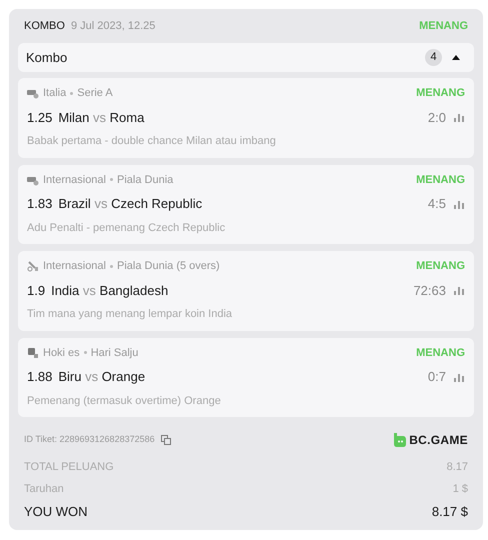 Image resolution: width=488 pixels, height=540 pixels. I want to click on league-text: Piala Dunia (5 overs), so click(168, 266).